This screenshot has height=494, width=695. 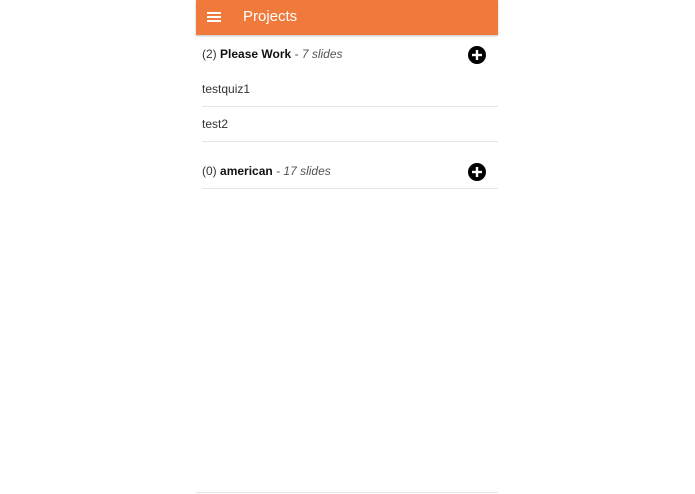 What do you see at coordinates (209, 171) in the screenshot?
I see `project-count: (0)` at bounding box center [209, 171].